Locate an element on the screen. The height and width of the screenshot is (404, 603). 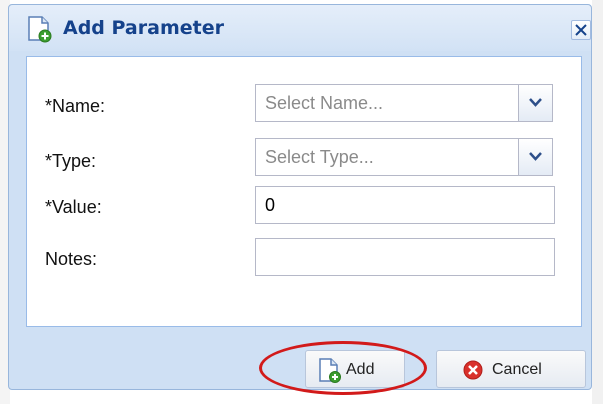
type-label: *Type: is located at coordinates (71, 161).